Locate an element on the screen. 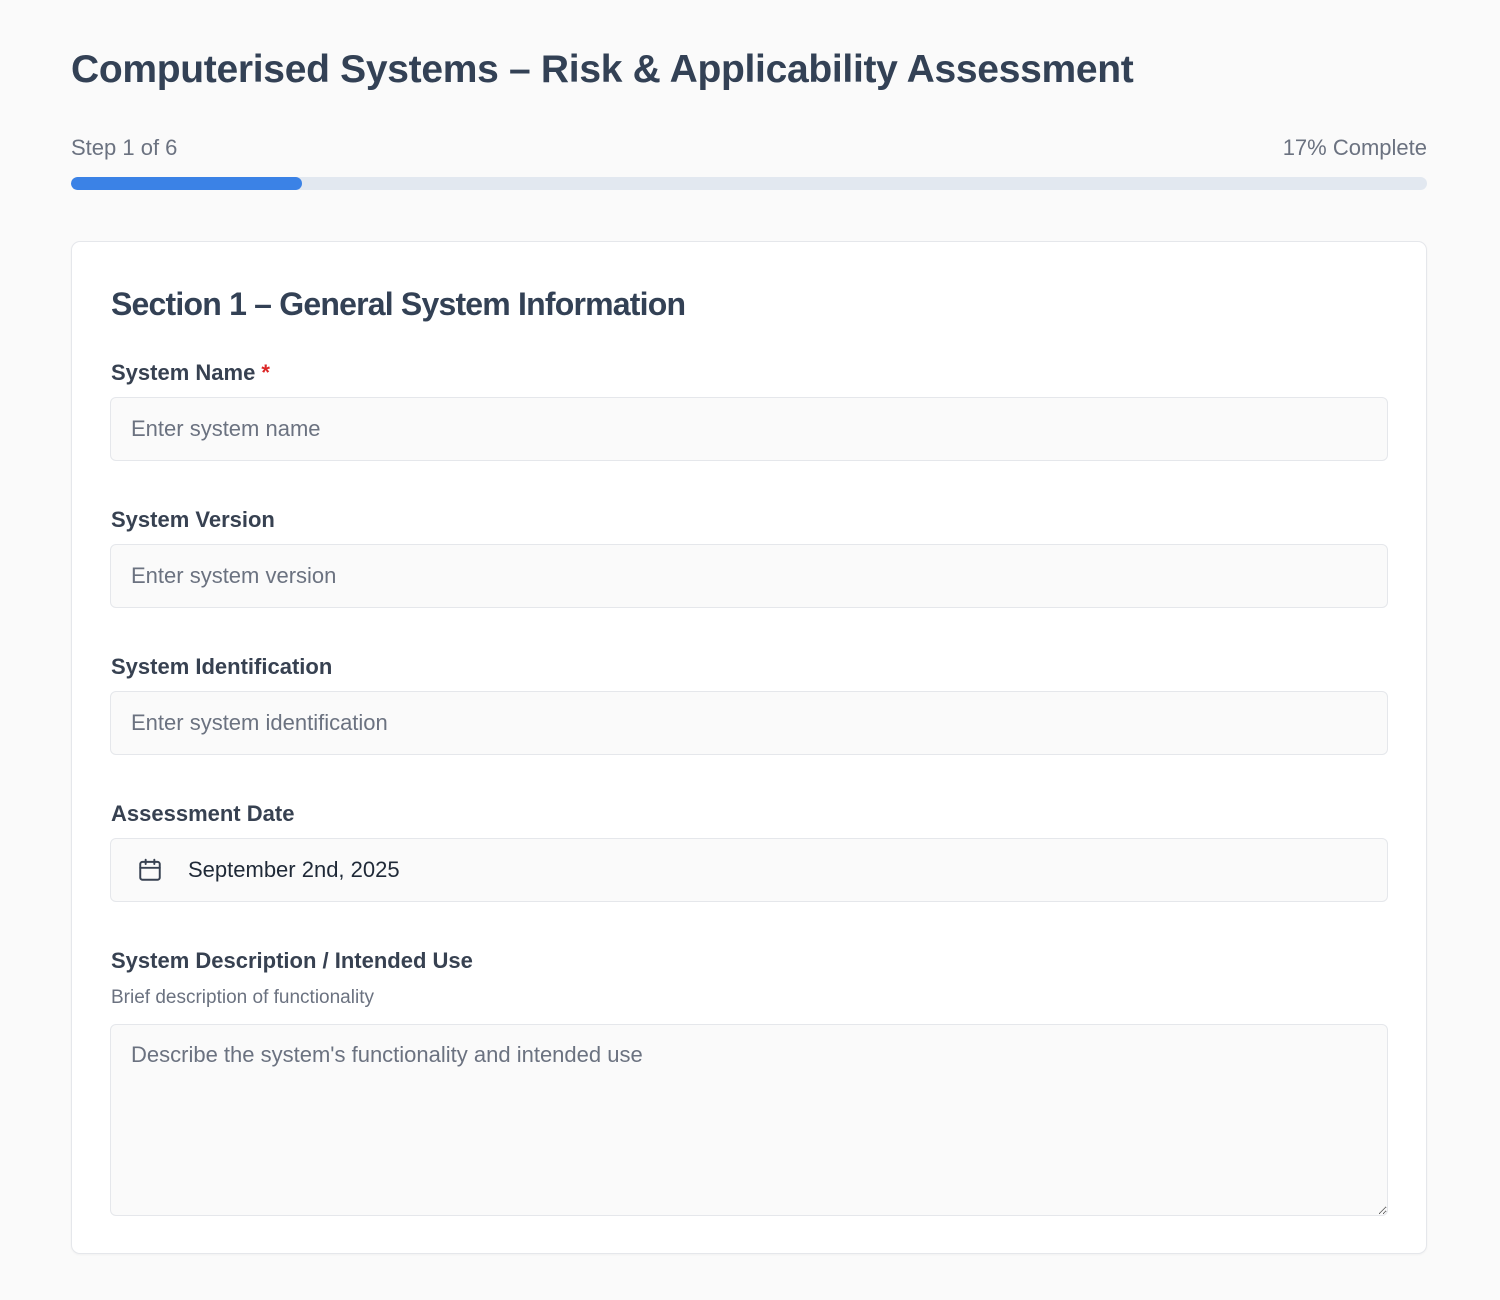 The height and width of the screenshot is (1300, 1500). percent-complete: 17% Complete is located at coordinates (1354, 147).